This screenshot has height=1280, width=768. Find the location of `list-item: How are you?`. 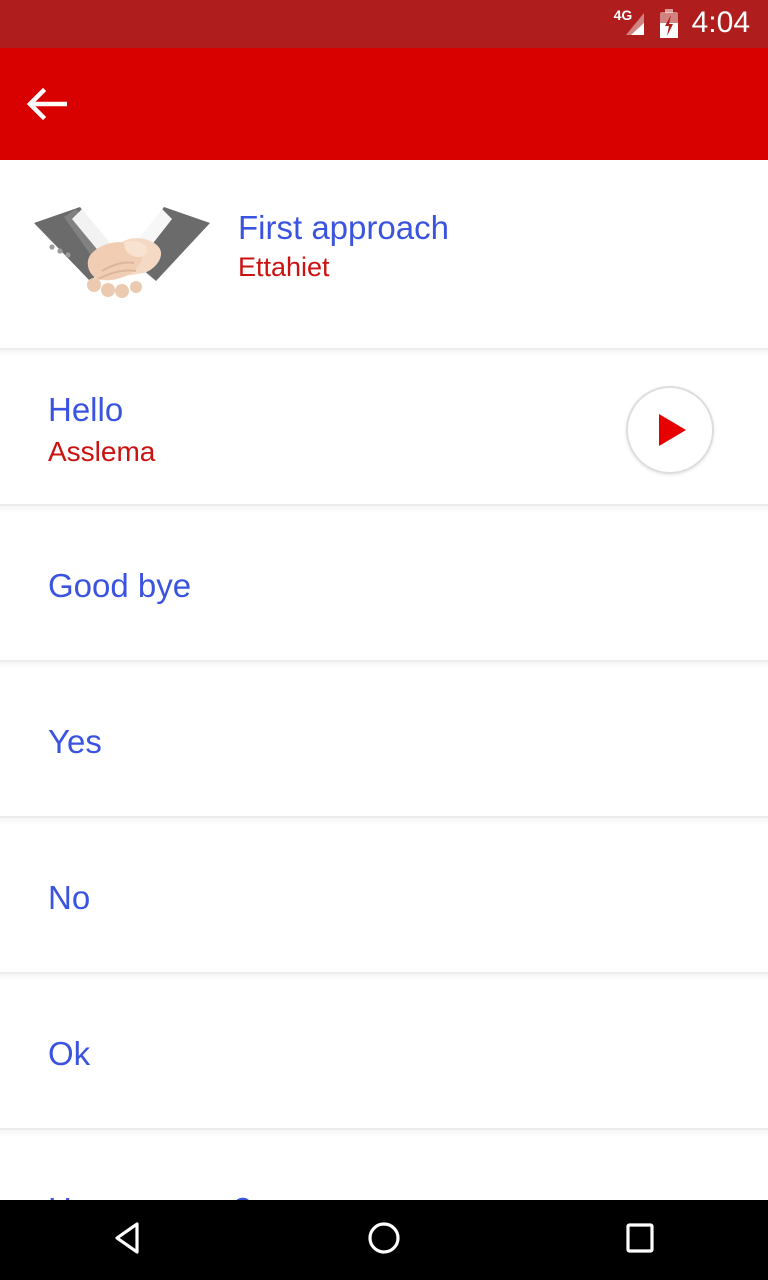

list-item: How are you? is located at coordinates (384, 1168).